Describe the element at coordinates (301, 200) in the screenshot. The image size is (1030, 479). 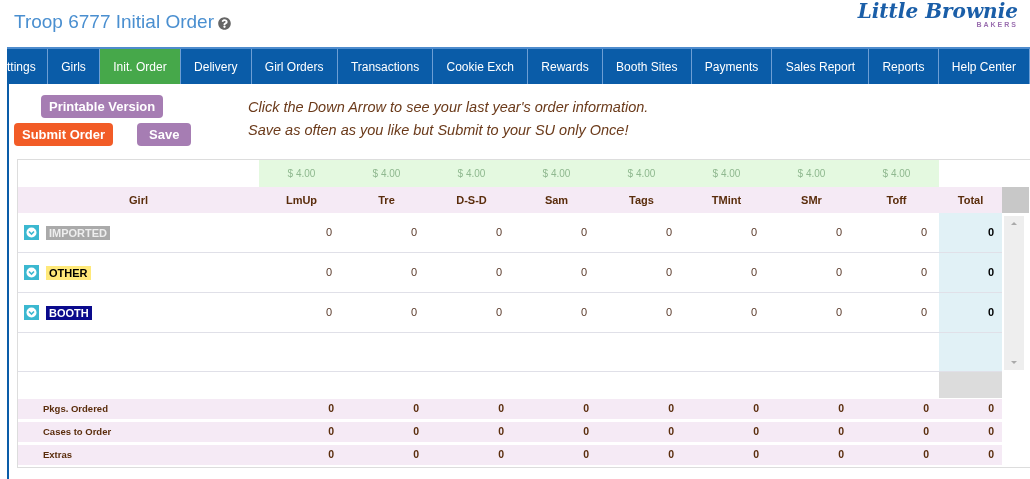
I see `column-header: LmUp` at that location.